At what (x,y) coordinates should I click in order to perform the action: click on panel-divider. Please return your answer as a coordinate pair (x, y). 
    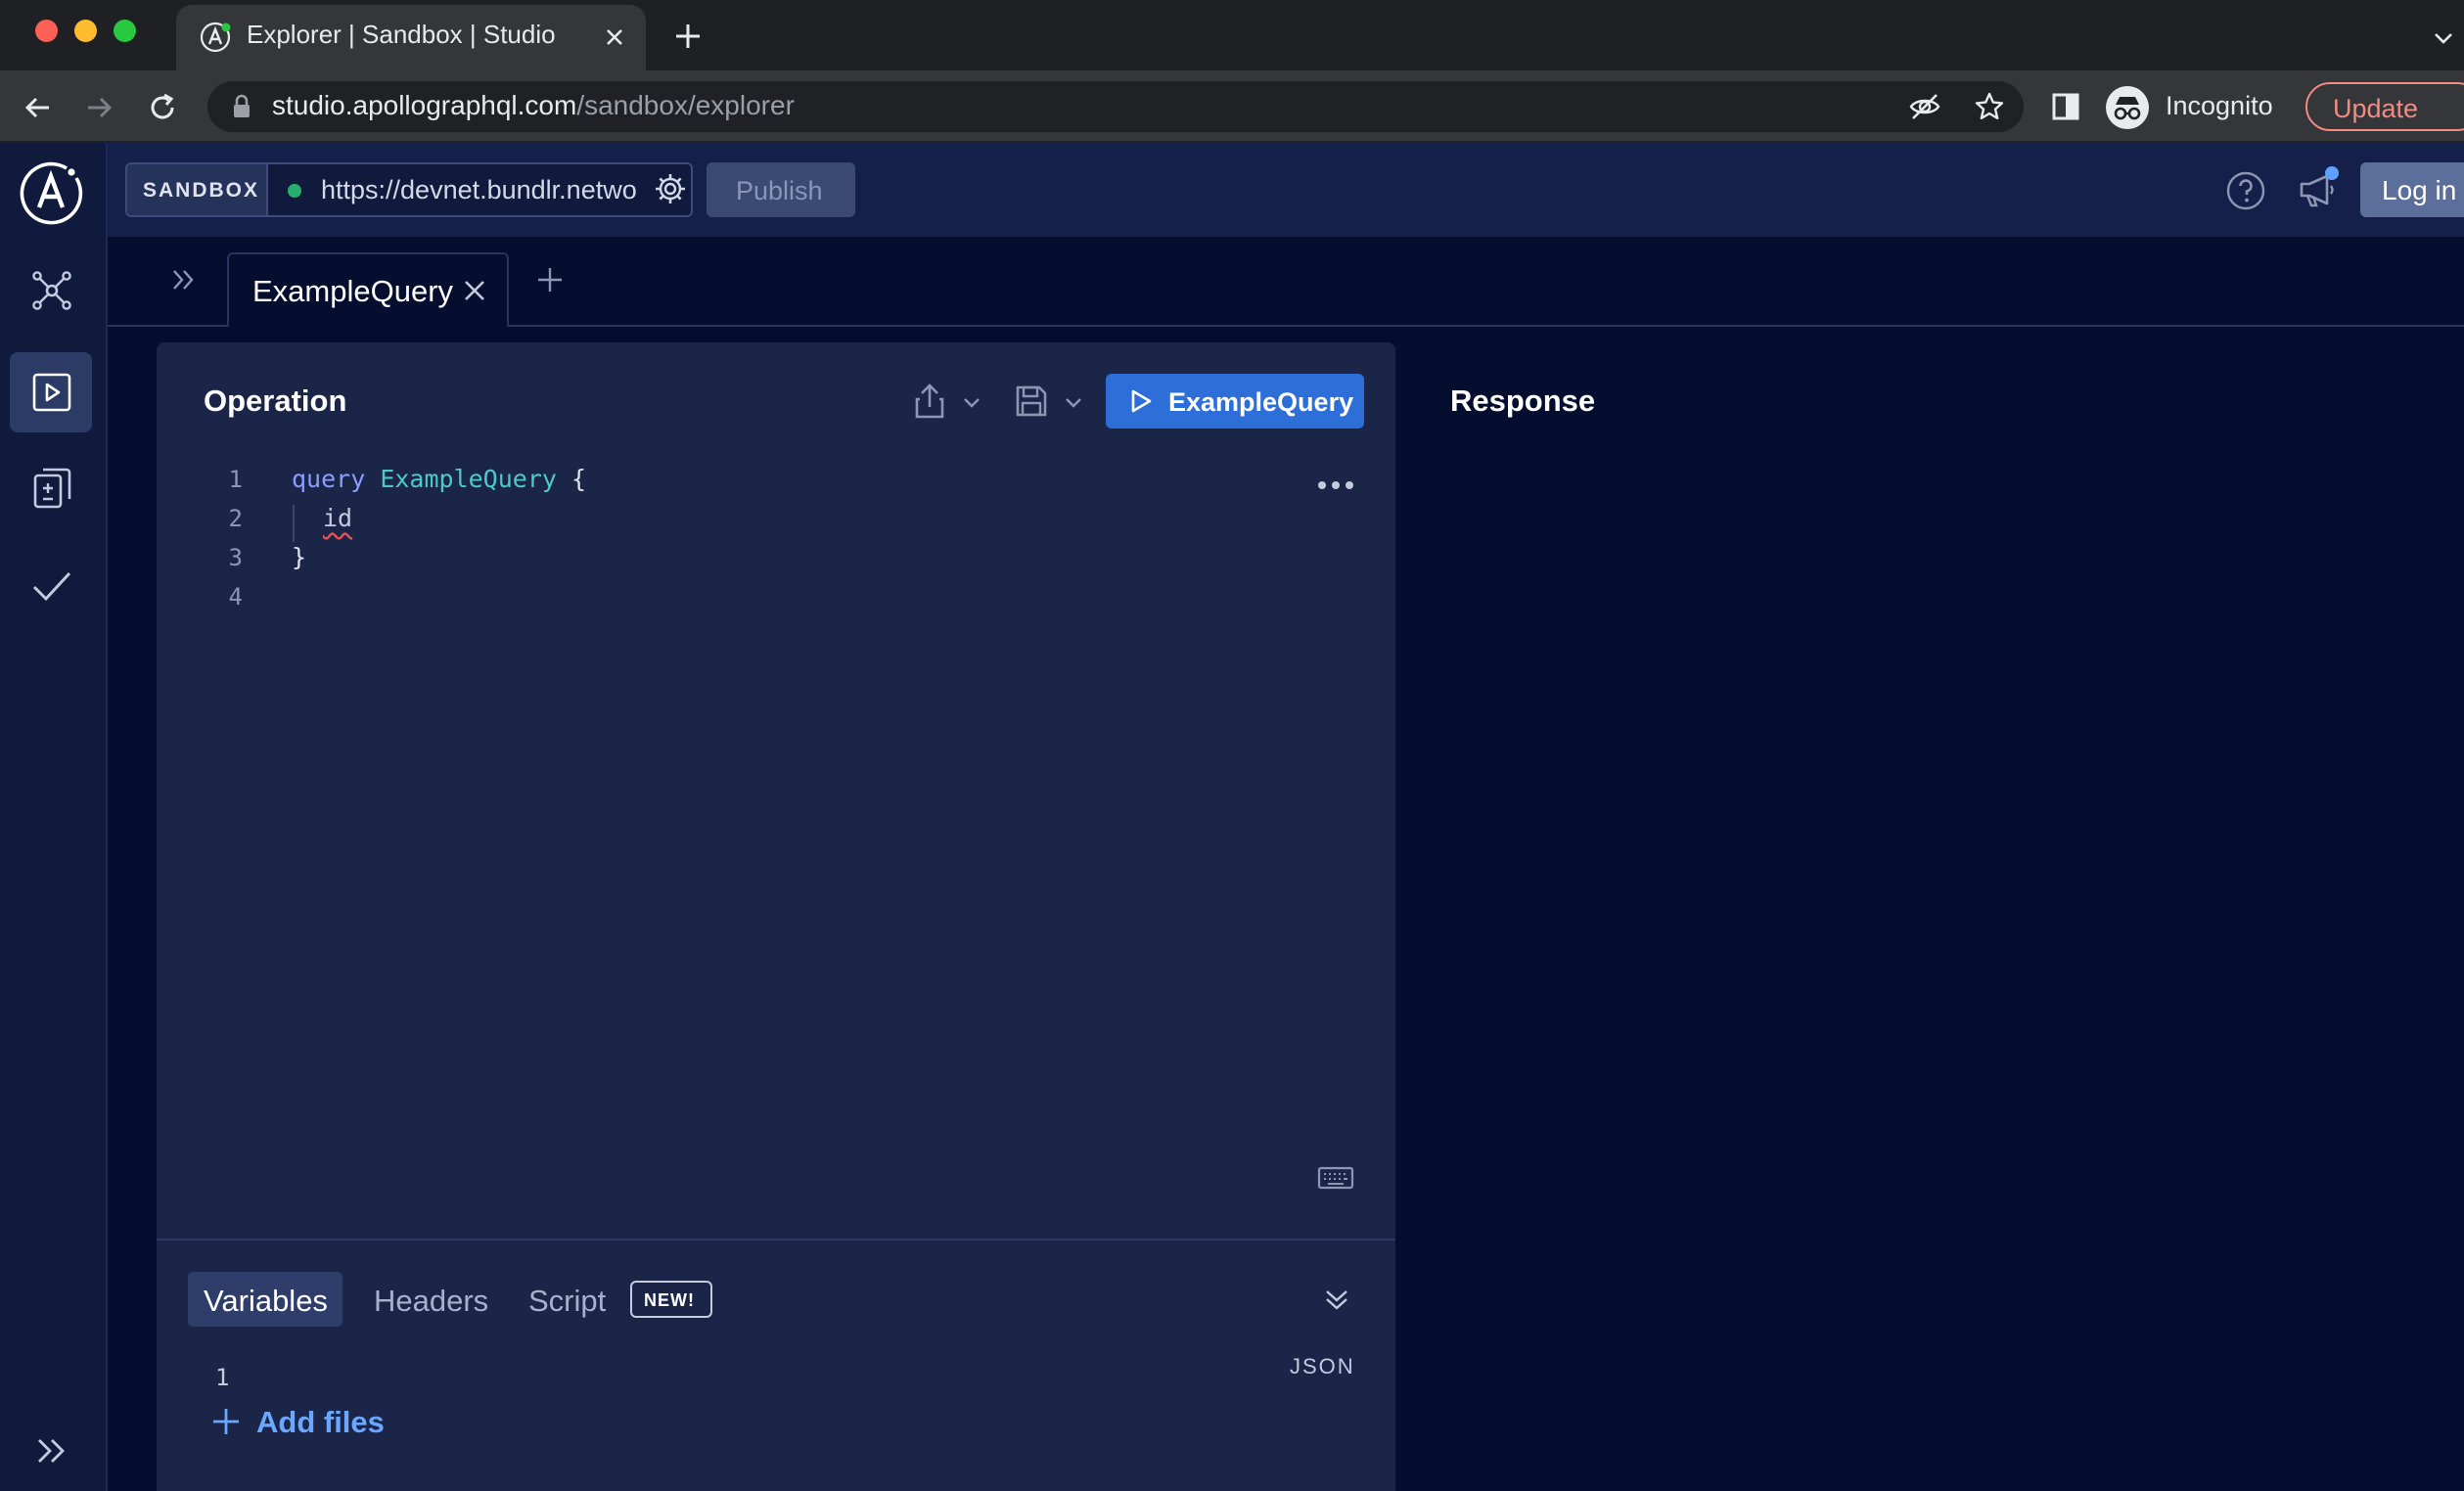
    Looking at the image, I should click on (776, 1240).